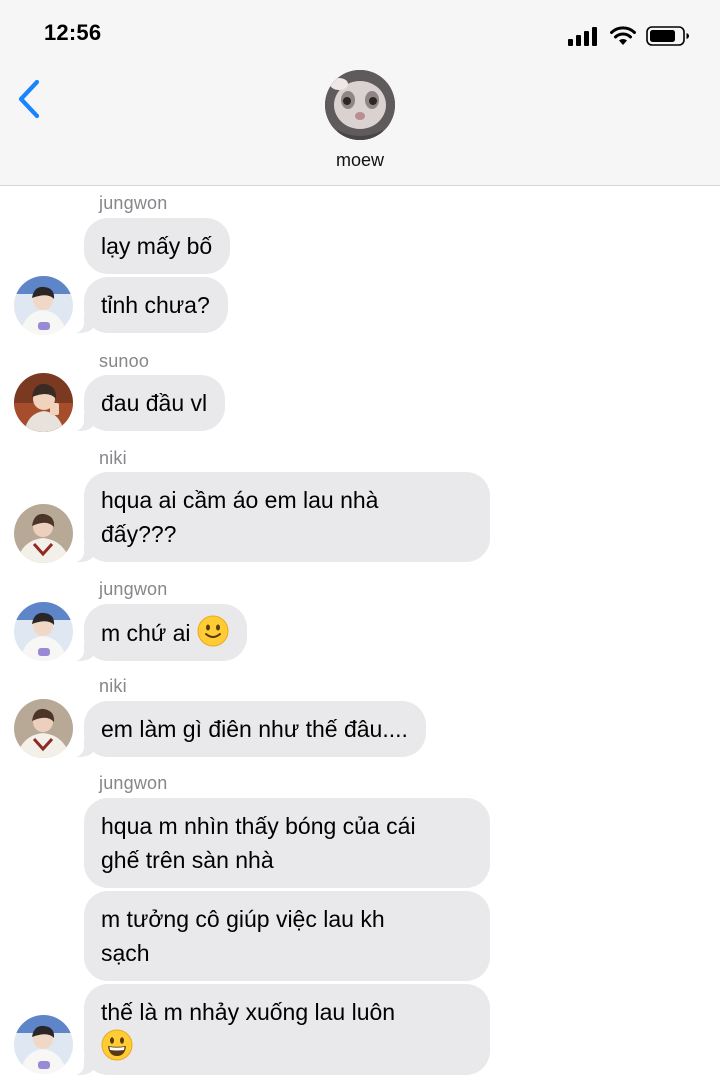  What do you see at coordinates (582, 36) in the screenshot?
I see `signal-icon` at bounding box center [582, 36].